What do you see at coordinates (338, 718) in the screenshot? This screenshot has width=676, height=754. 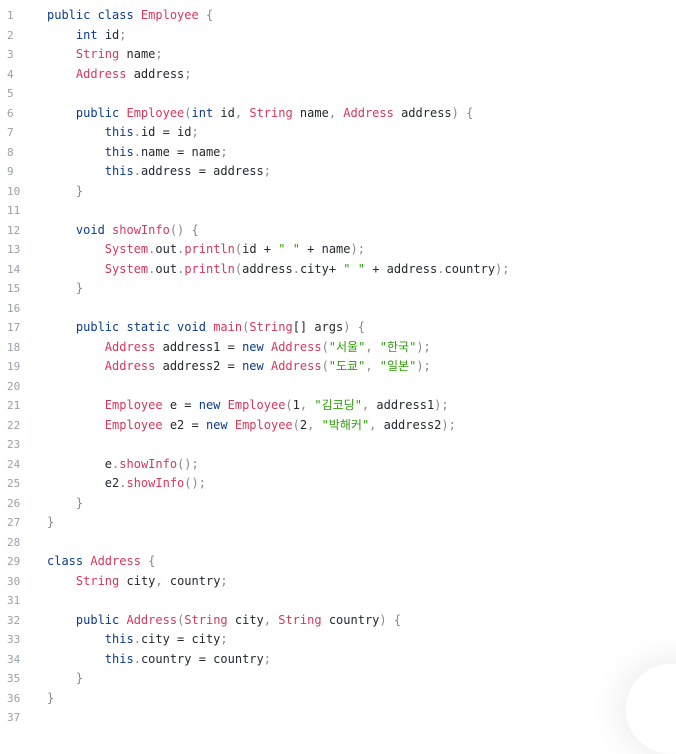 I see `code-line: 37` at bounding box center [338, 718].